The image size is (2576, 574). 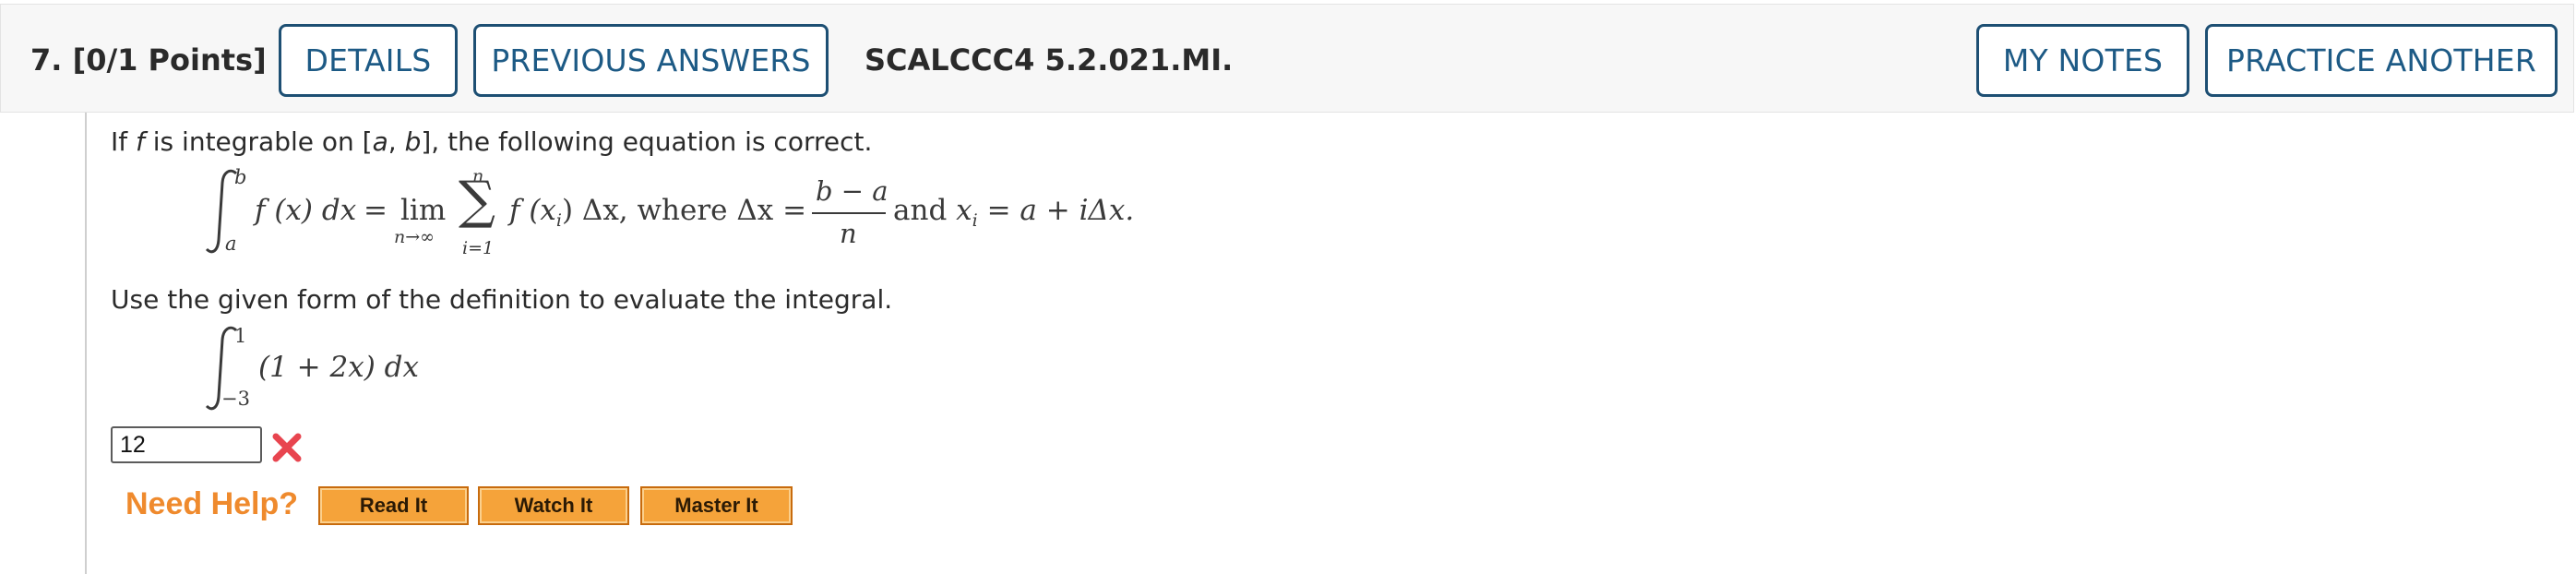 What do you see at coordinates (848, 233) in the screenshot?
I see `fraction-denominator: n` at bounding box center [848, 233].